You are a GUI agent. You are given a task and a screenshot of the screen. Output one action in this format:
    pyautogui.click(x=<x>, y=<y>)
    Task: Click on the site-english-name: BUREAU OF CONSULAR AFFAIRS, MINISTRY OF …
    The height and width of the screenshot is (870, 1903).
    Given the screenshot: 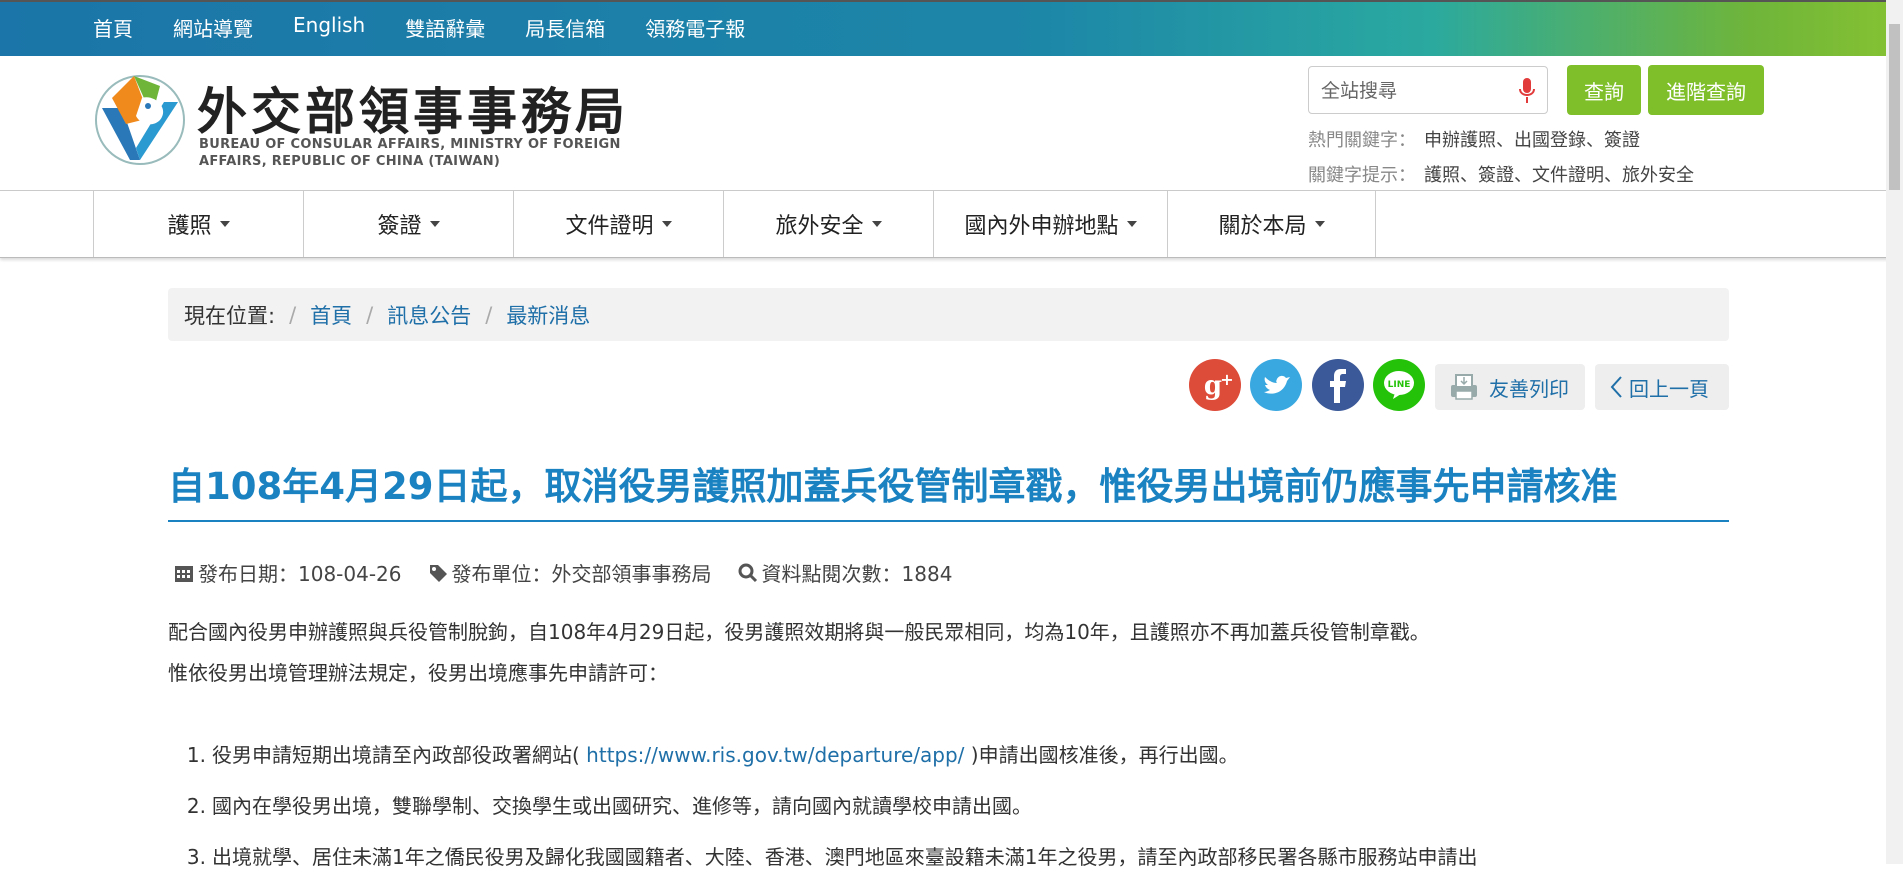 What is the action you would take?
    pyautogui.click(x=410, y=153)
    